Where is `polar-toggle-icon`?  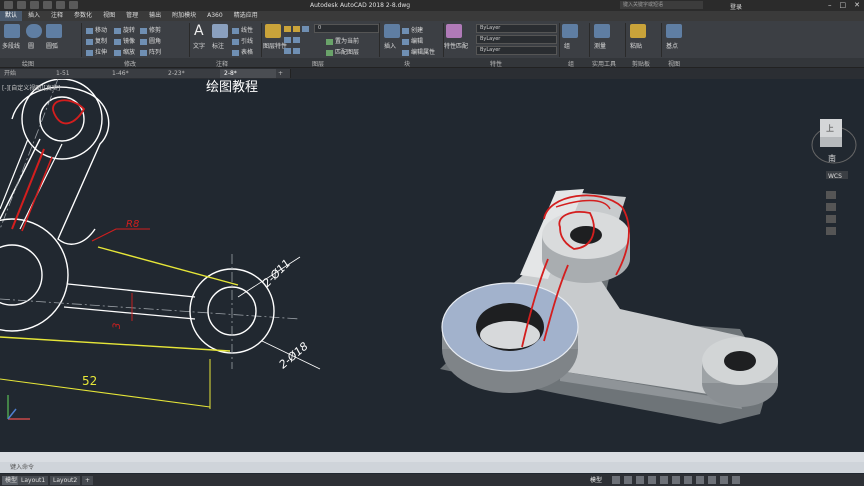 polar-toggle-icon is located at coordinates (652, 480).